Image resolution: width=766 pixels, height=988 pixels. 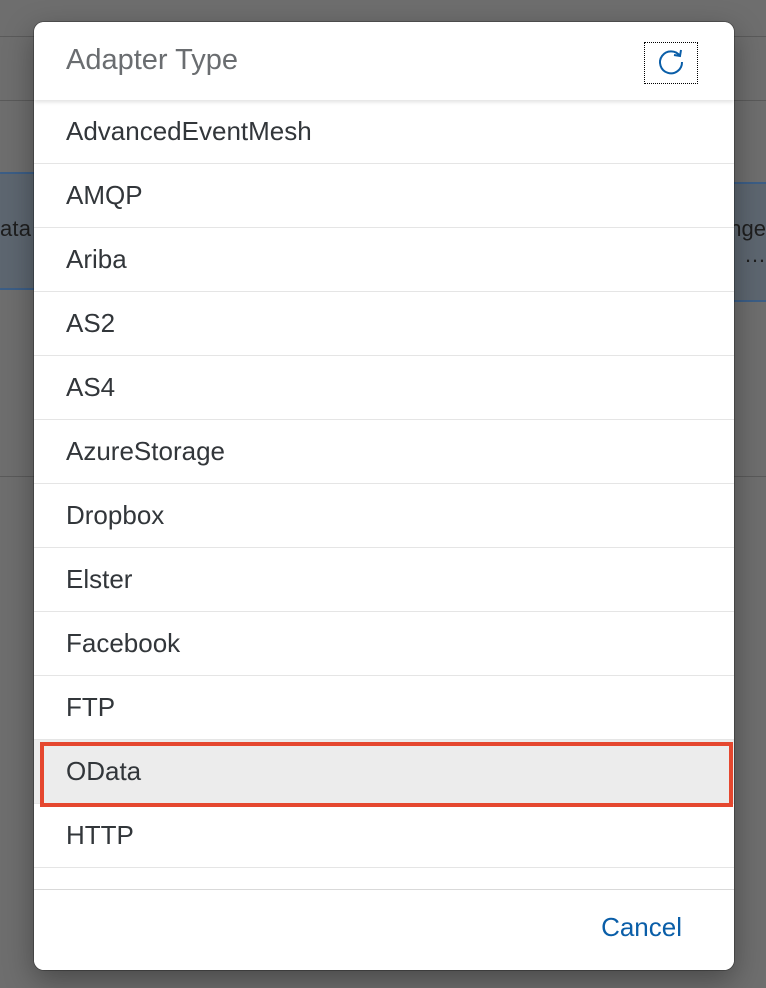 I want to click on list-item-label: Dropbox, so click(x=115, y=515).